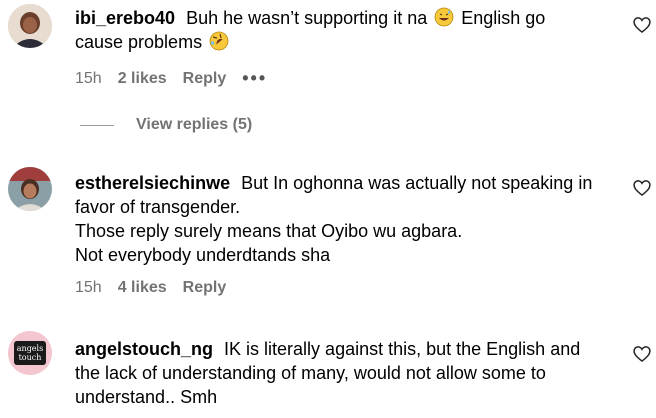 Image resolution: width=656 pixels, height=418 pixels. Describe the element at coordinates (152, 183) in the screenshot. I see `comment-username: estherelsiechinwe` at that location.